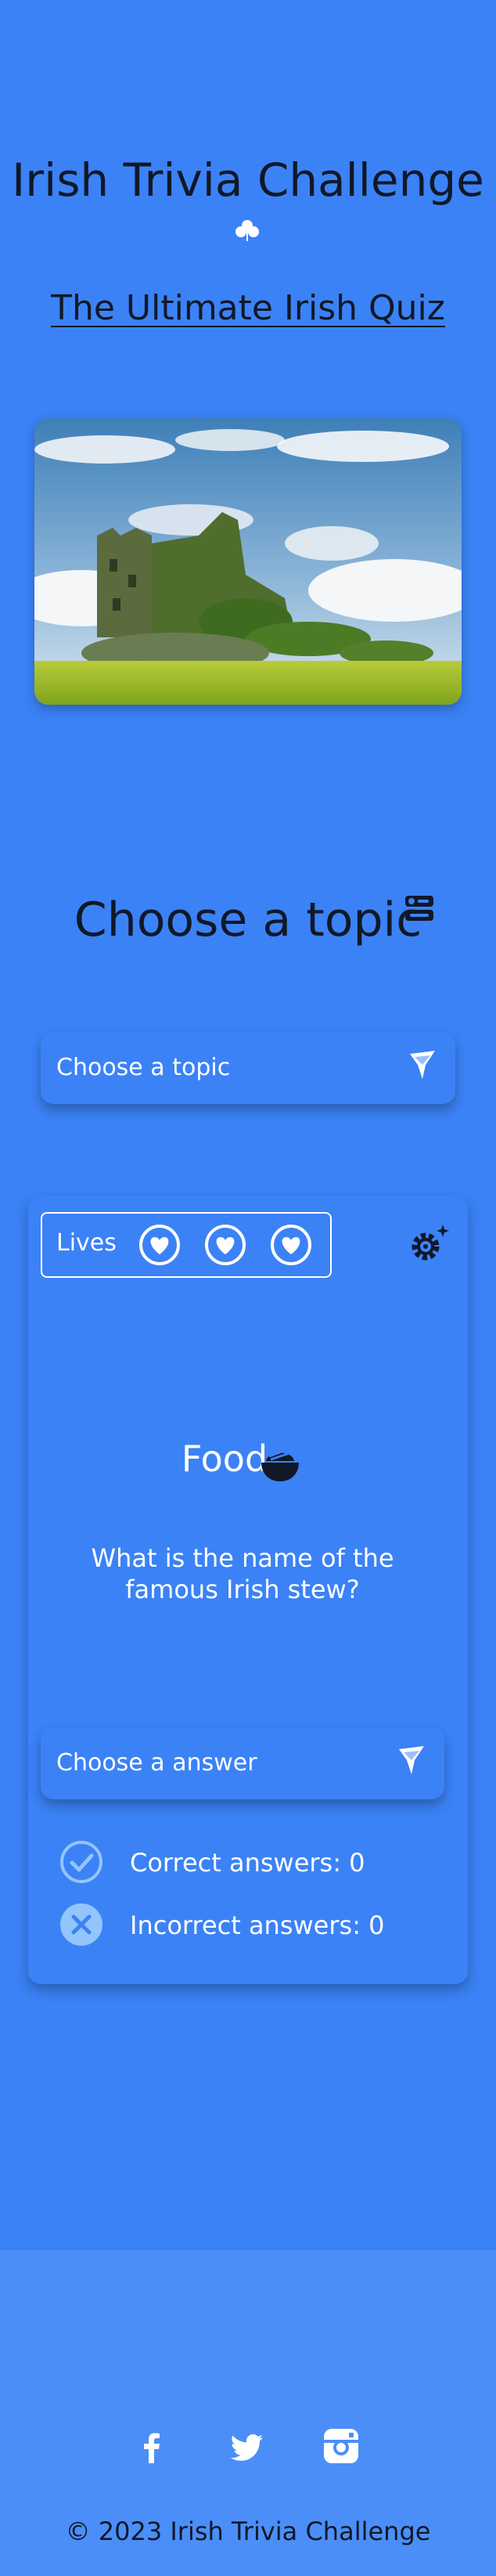  I want to click on twitter-icon, so click(247, 2447).